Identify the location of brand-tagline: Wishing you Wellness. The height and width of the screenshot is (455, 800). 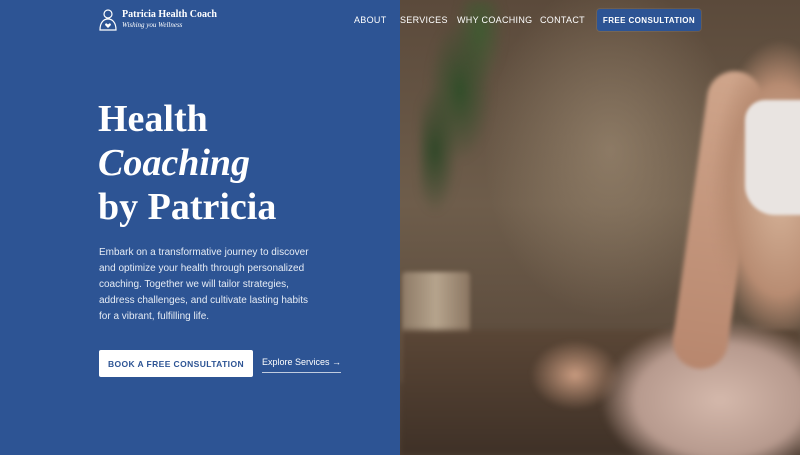
(152, 25).